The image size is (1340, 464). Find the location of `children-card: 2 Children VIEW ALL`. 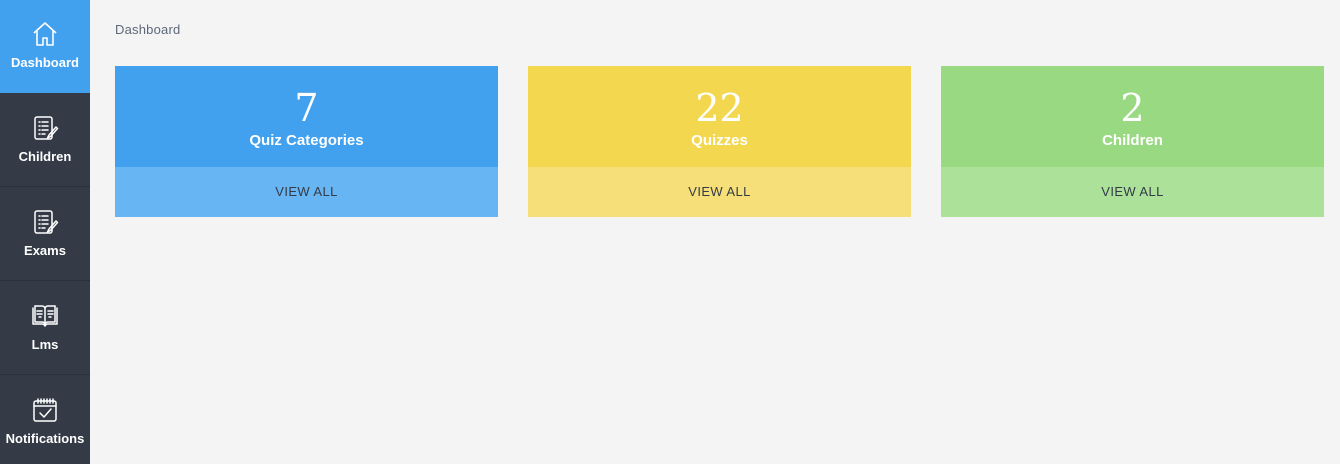

children-card: 2 Children VIEW ALL is located at coordinates (1132, 141).